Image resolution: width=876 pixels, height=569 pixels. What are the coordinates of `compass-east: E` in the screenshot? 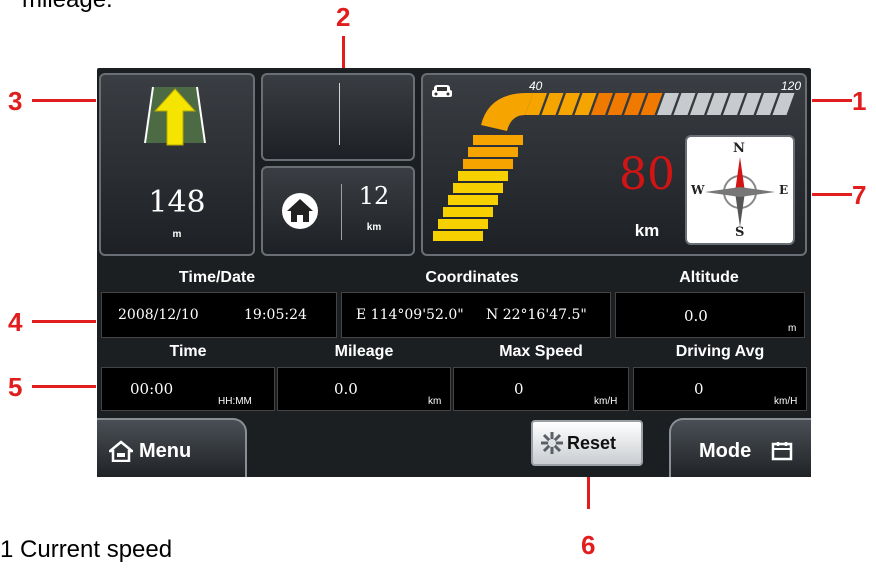 It's located at (784, 190).